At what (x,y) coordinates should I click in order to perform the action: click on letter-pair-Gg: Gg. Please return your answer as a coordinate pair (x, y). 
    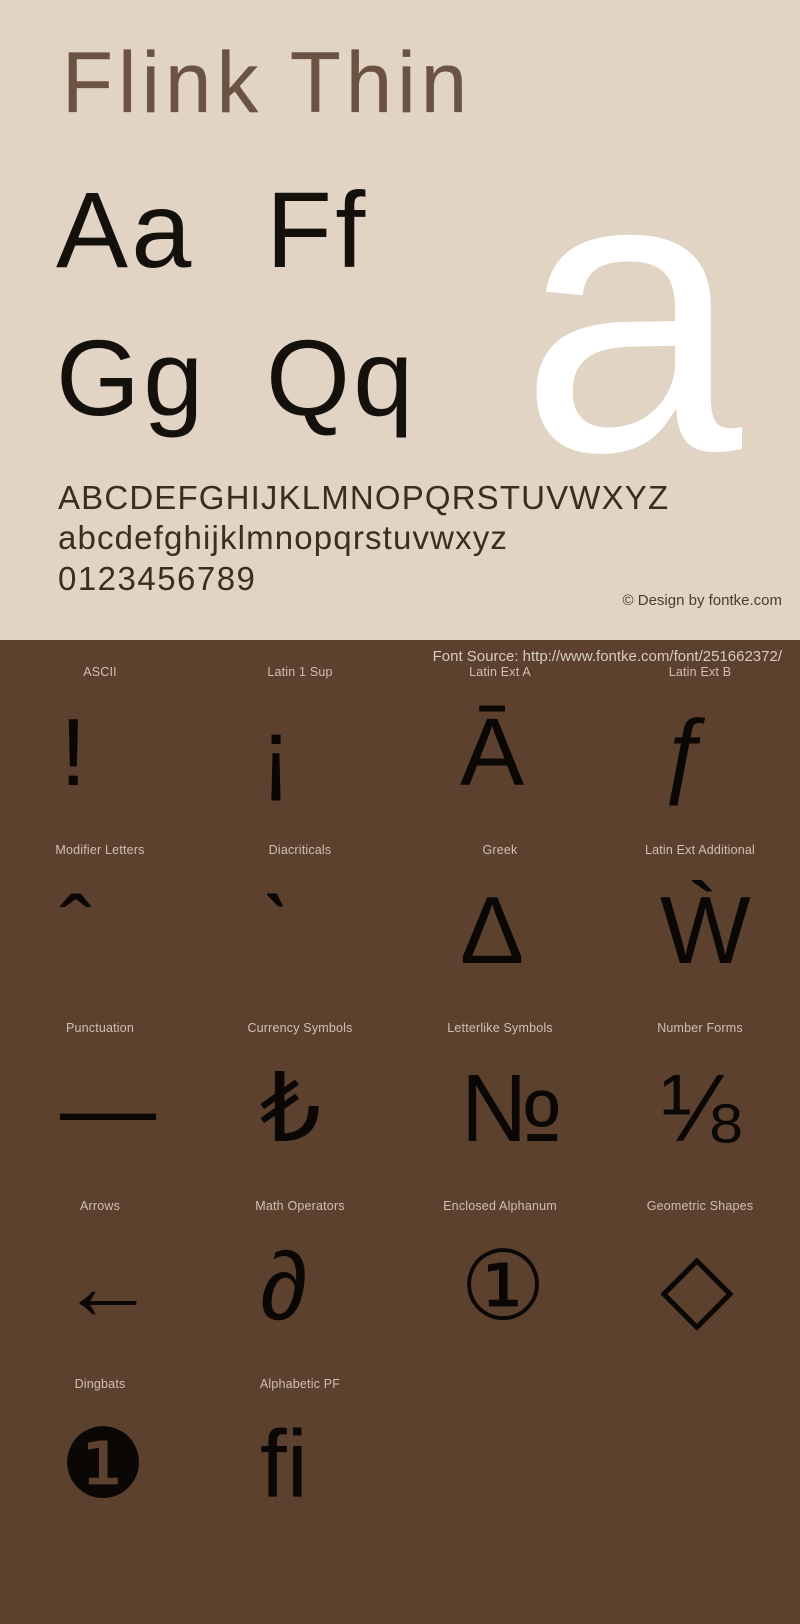
    Looking at the image, I should click on (131, 377).